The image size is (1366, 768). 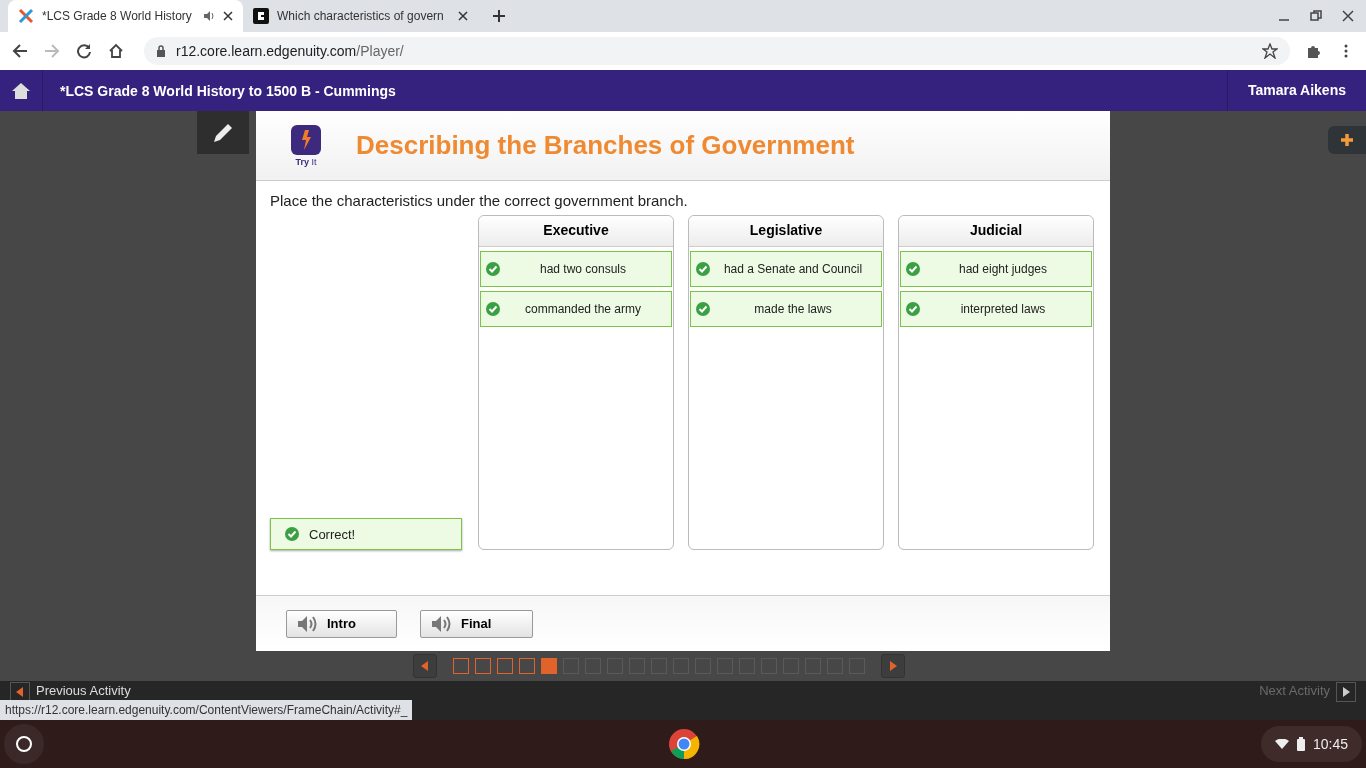 I want to click on add-button, so click(x=1347, y=140).